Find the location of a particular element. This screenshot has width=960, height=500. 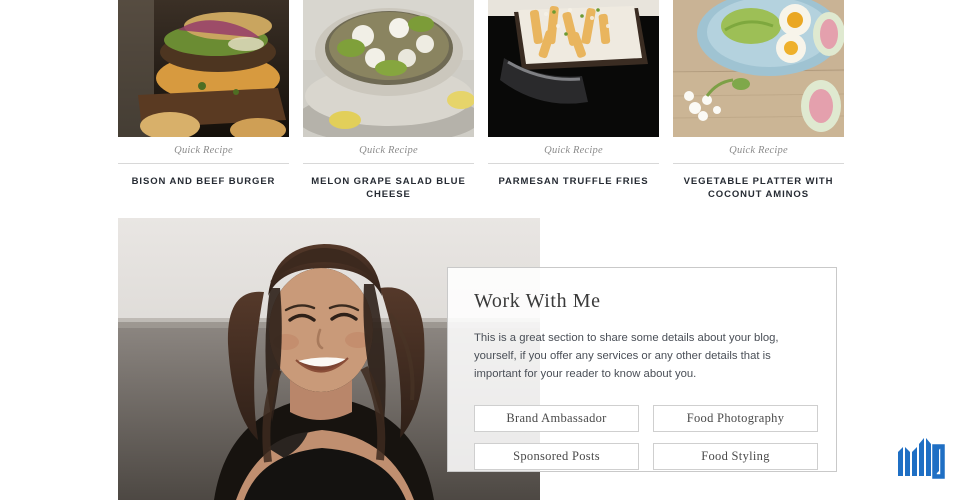

food-styling-button: Food Styling is located at coordinates (735, 456).